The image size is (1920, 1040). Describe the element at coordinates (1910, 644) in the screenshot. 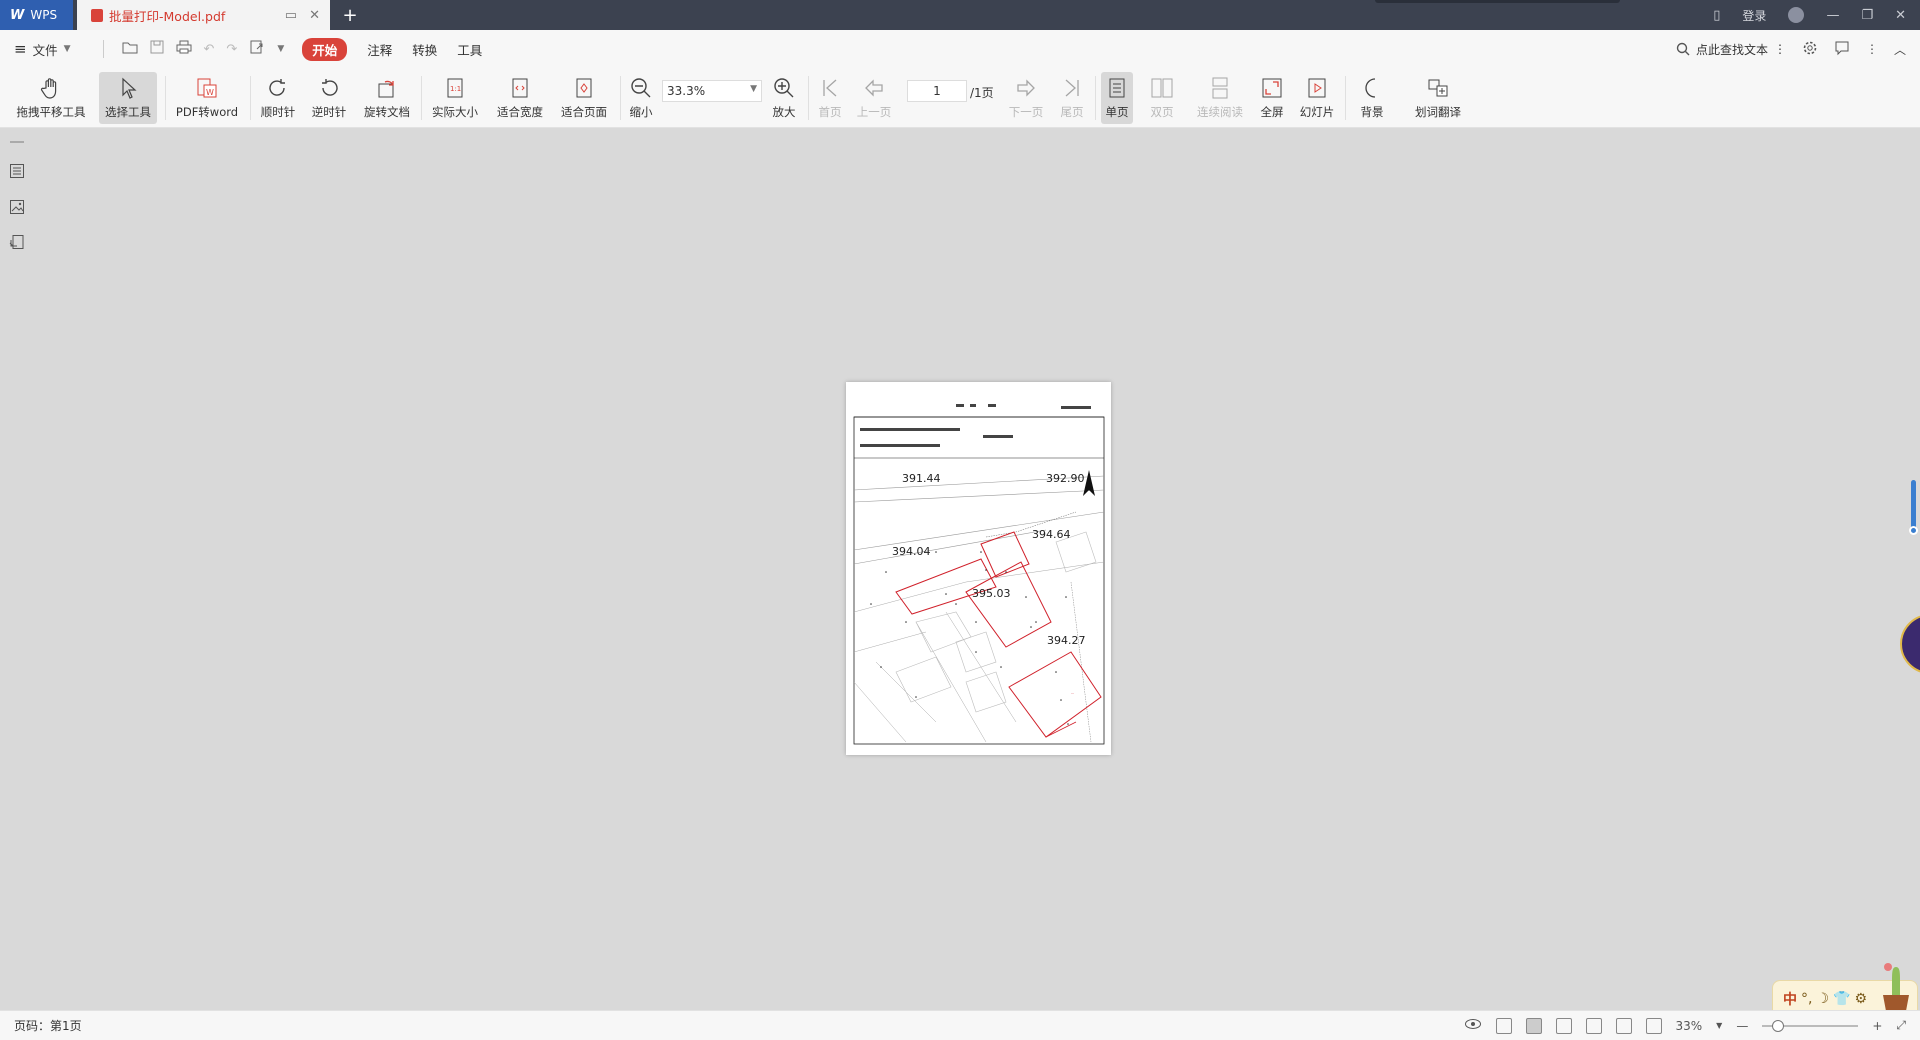

I see `floating-assistant-ball` at that location.